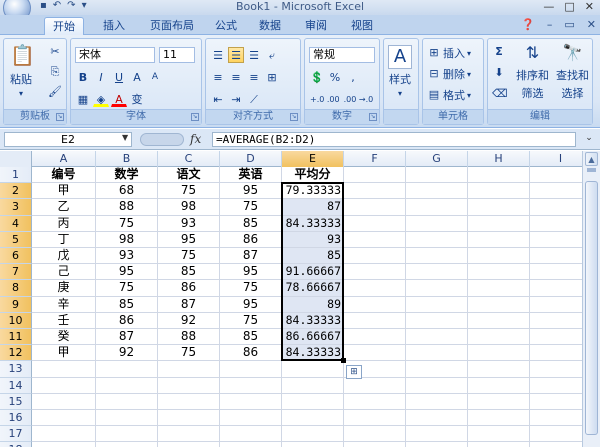 Image resolution: width=600 pixels, height=447 pixels. I want to click on row-header-3: 3, so click(16, 207).